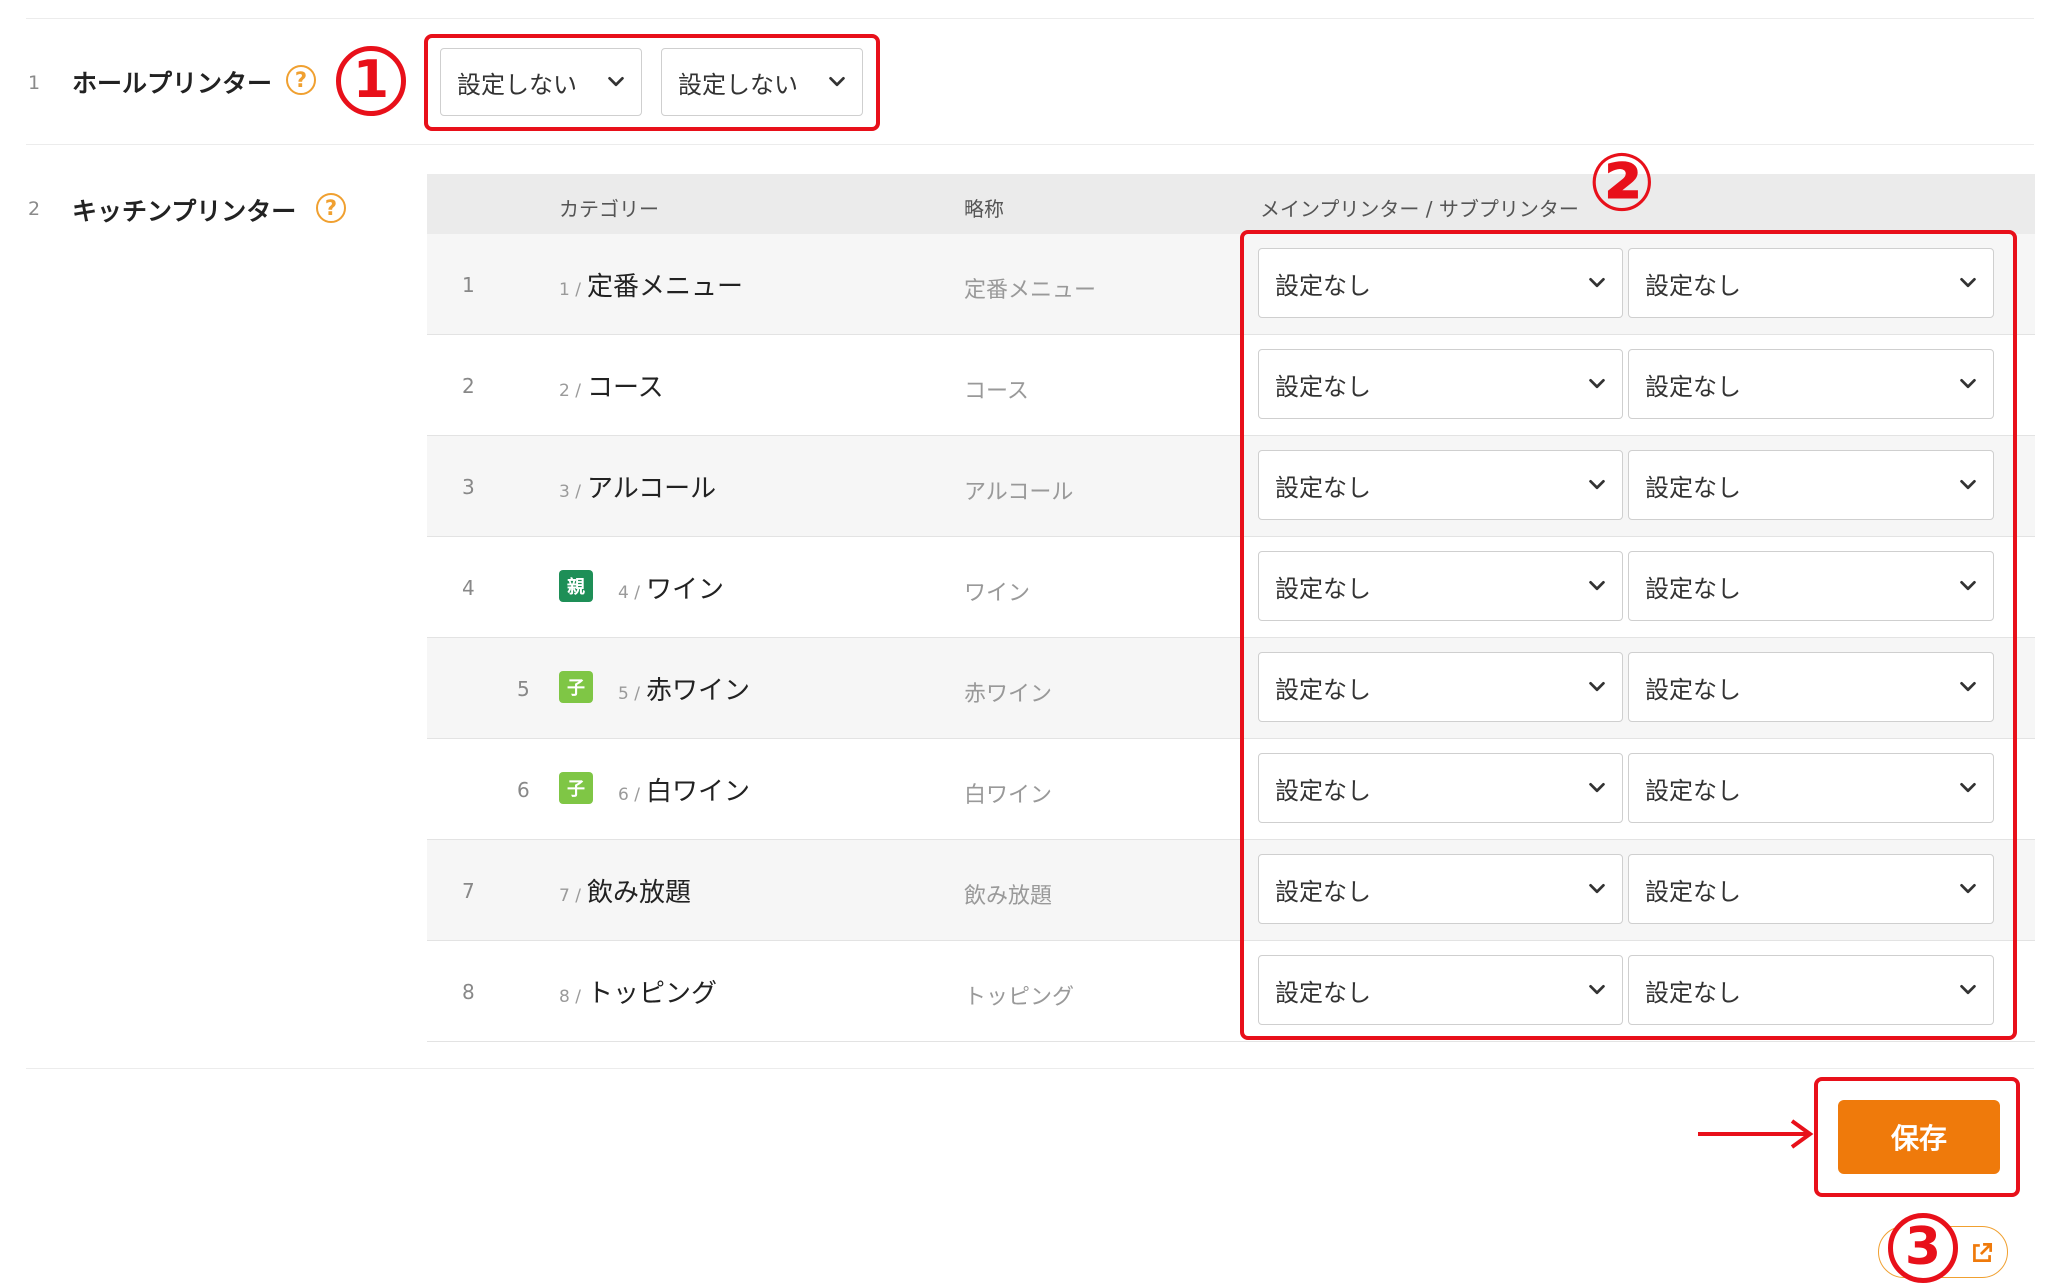 This screenshot has height=1286, width=2048. What do you see at coordinates (629, 795) in the screenshot?
I see `category-number: 6 /` at bounding box center [629, 795].